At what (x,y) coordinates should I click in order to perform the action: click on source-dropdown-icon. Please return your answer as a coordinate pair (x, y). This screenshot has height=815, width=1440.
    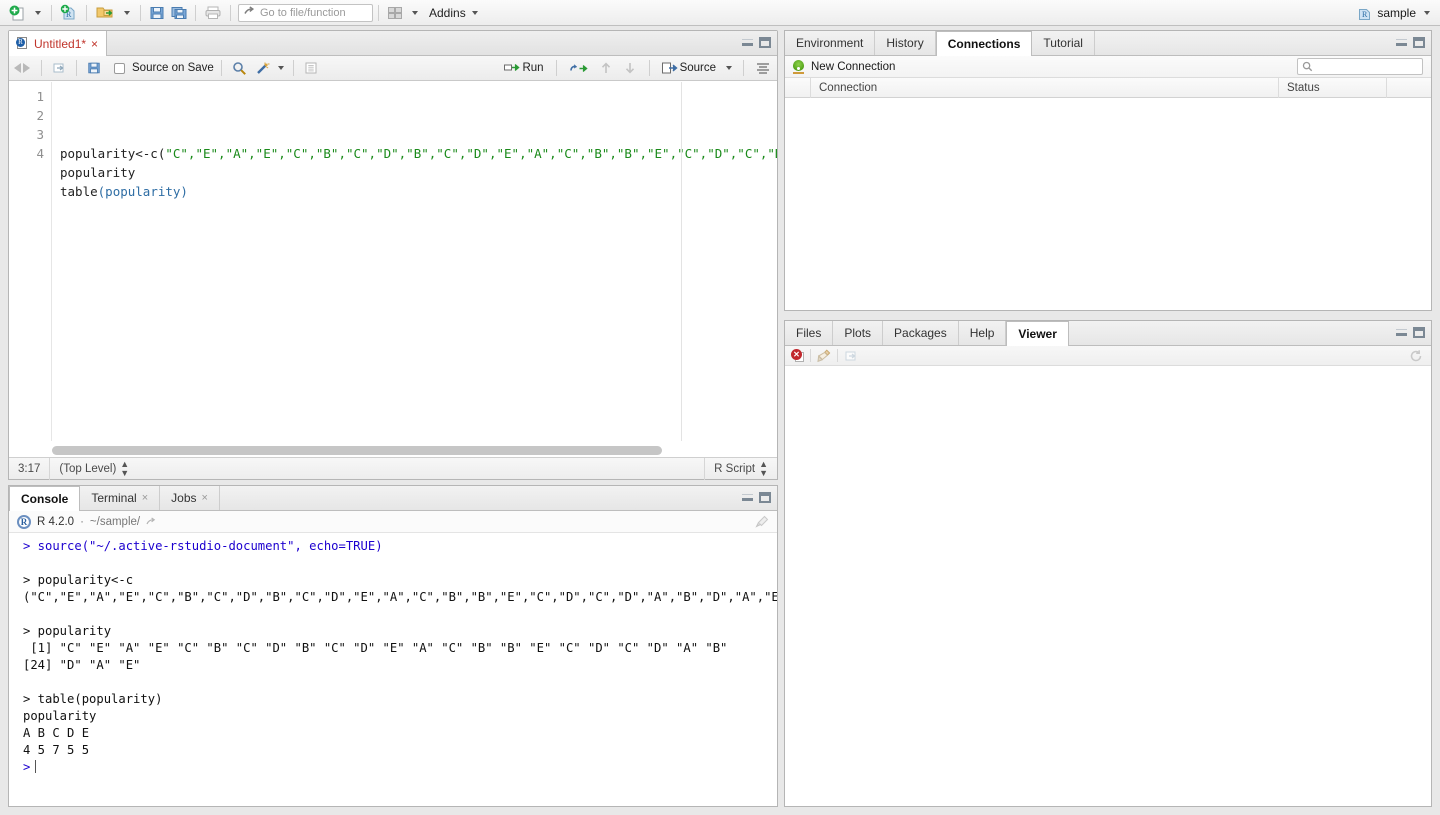
    Looking at the image, I should click on (729, 68).